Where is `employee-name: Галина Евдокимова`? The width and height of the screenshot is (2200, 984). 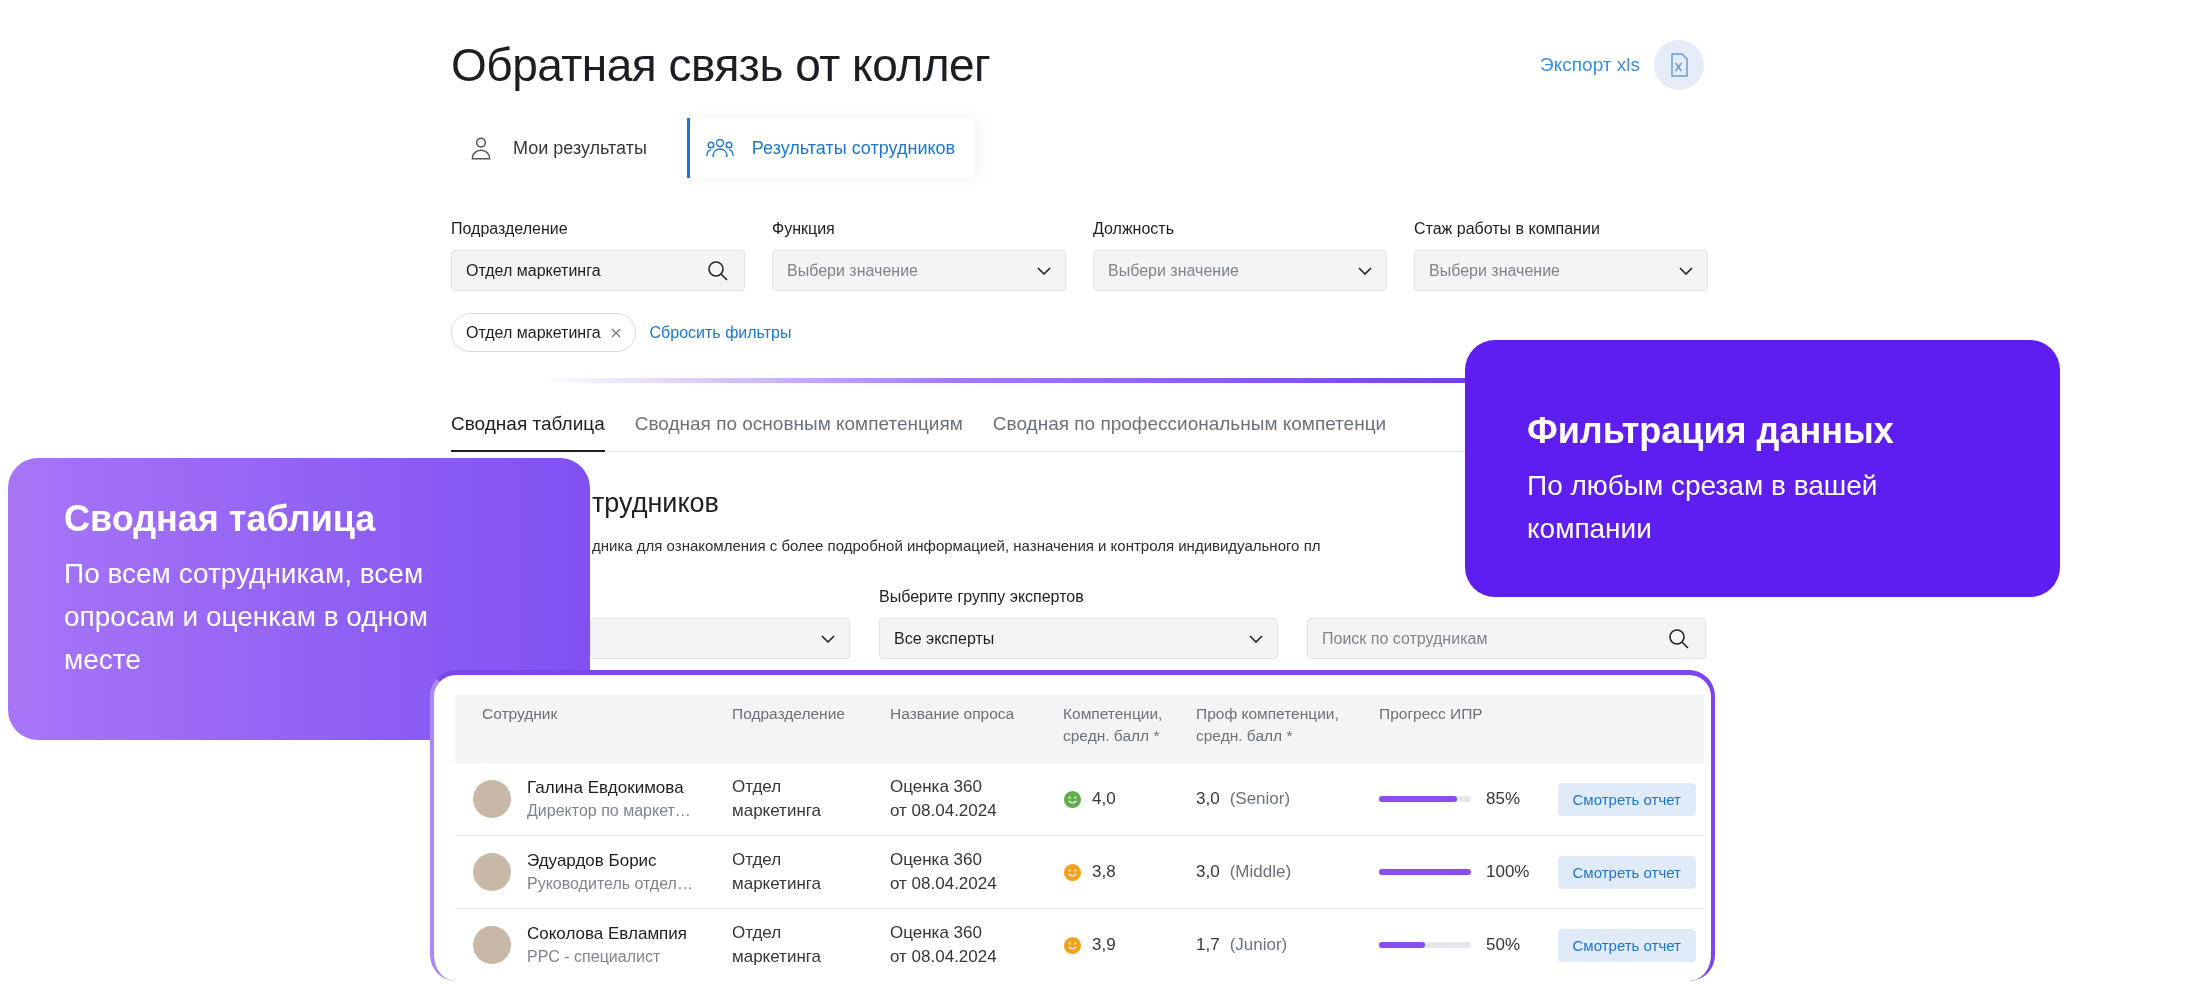 employee-name: Галина Евдокимова is located at coordinates (606, 788).